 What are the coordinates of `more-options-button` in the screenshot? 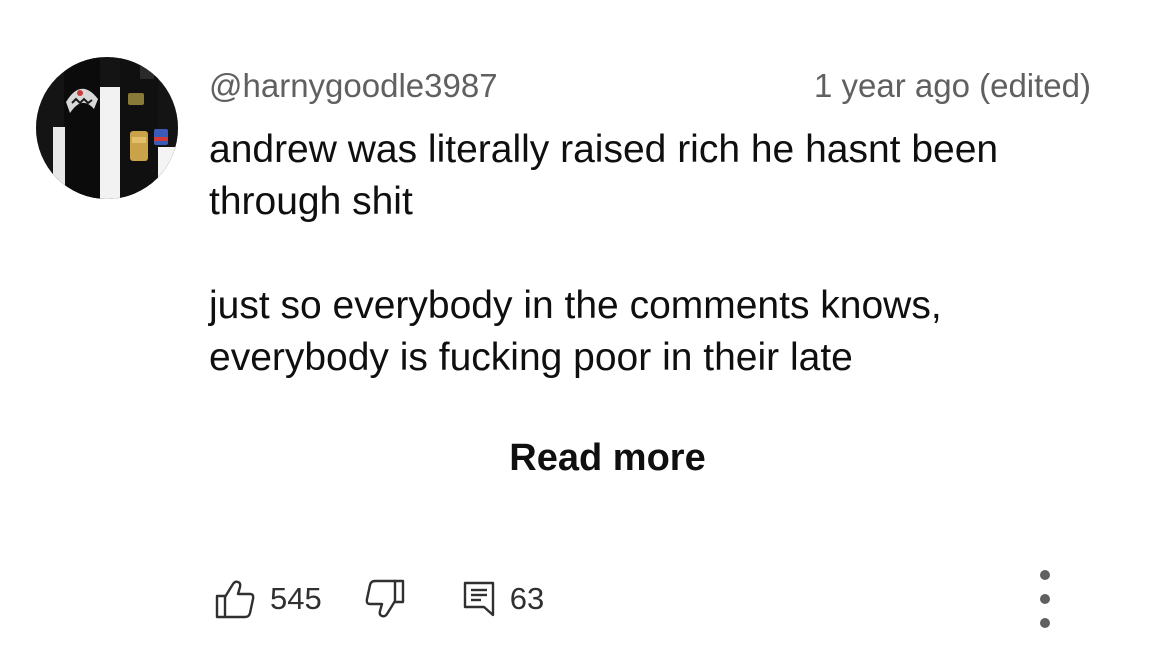 It's located at (1045, 599).